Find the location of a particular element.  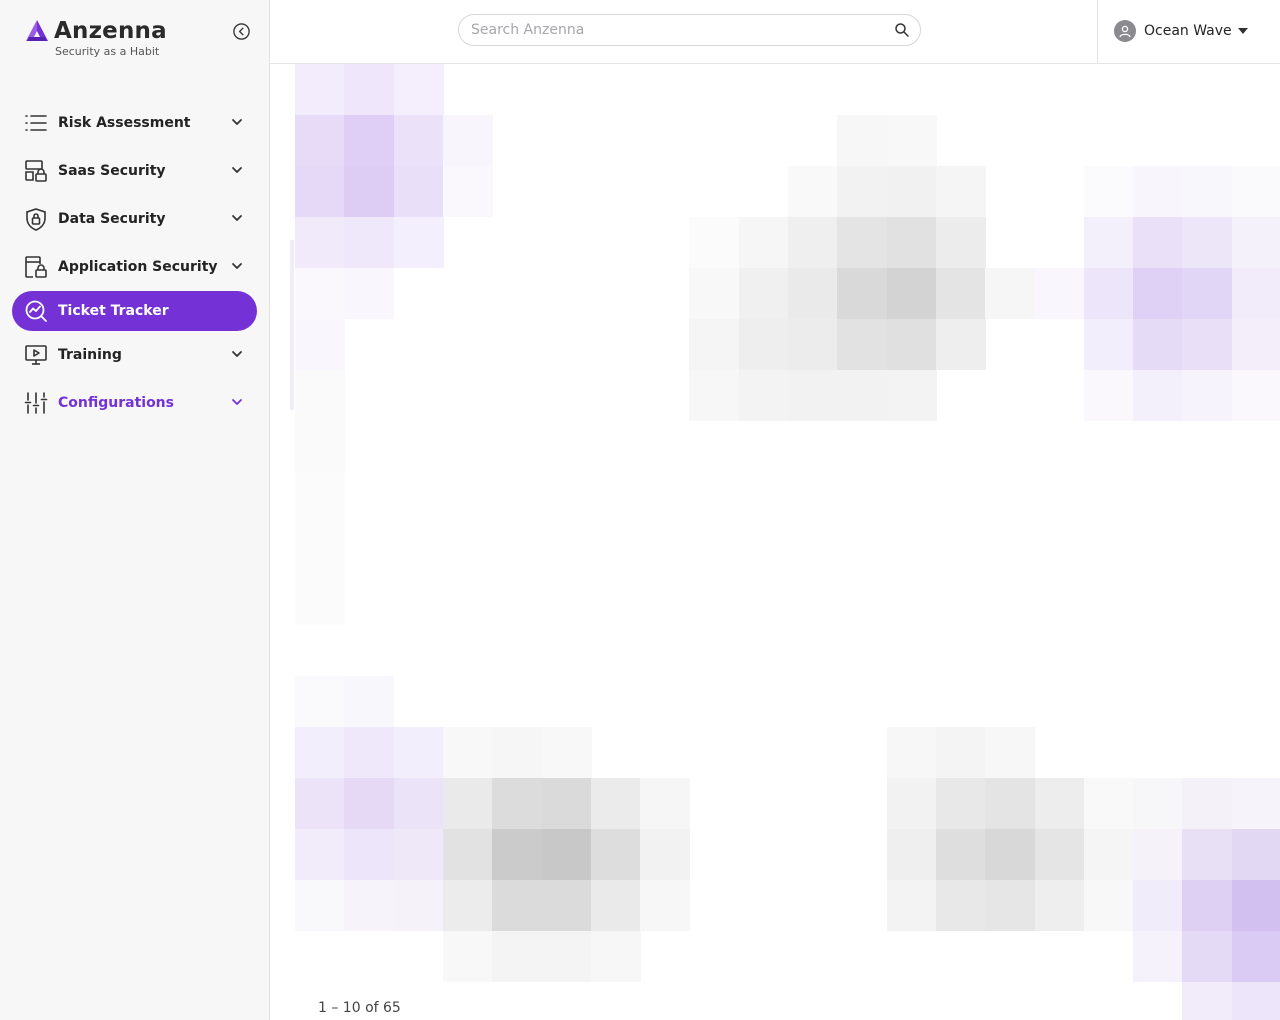

sidebar-item-label: Saas Security is located at coordinates (112, 171).